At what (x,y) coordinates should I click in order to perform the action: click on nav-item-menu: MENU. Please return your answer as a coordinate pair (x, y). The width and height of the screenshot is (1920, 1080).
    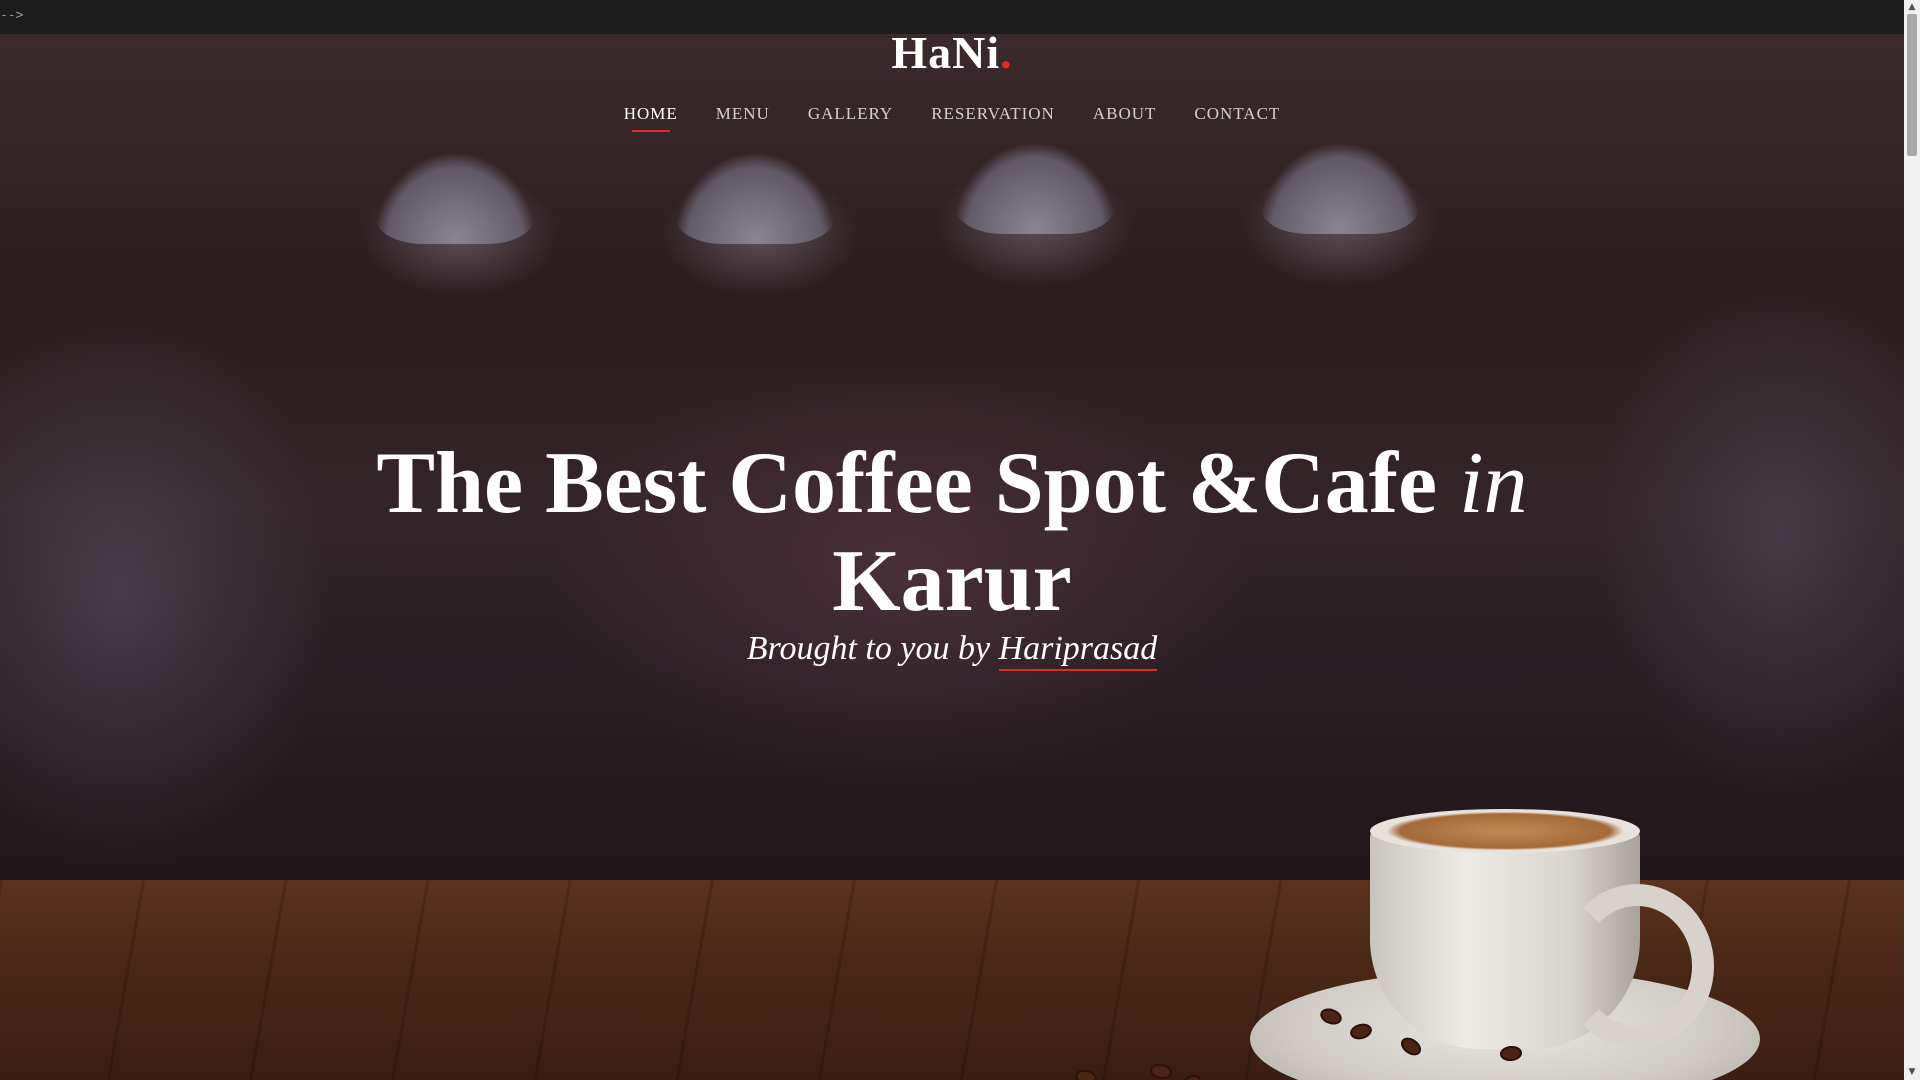
    Looking at the image, I should click on (743, 118).